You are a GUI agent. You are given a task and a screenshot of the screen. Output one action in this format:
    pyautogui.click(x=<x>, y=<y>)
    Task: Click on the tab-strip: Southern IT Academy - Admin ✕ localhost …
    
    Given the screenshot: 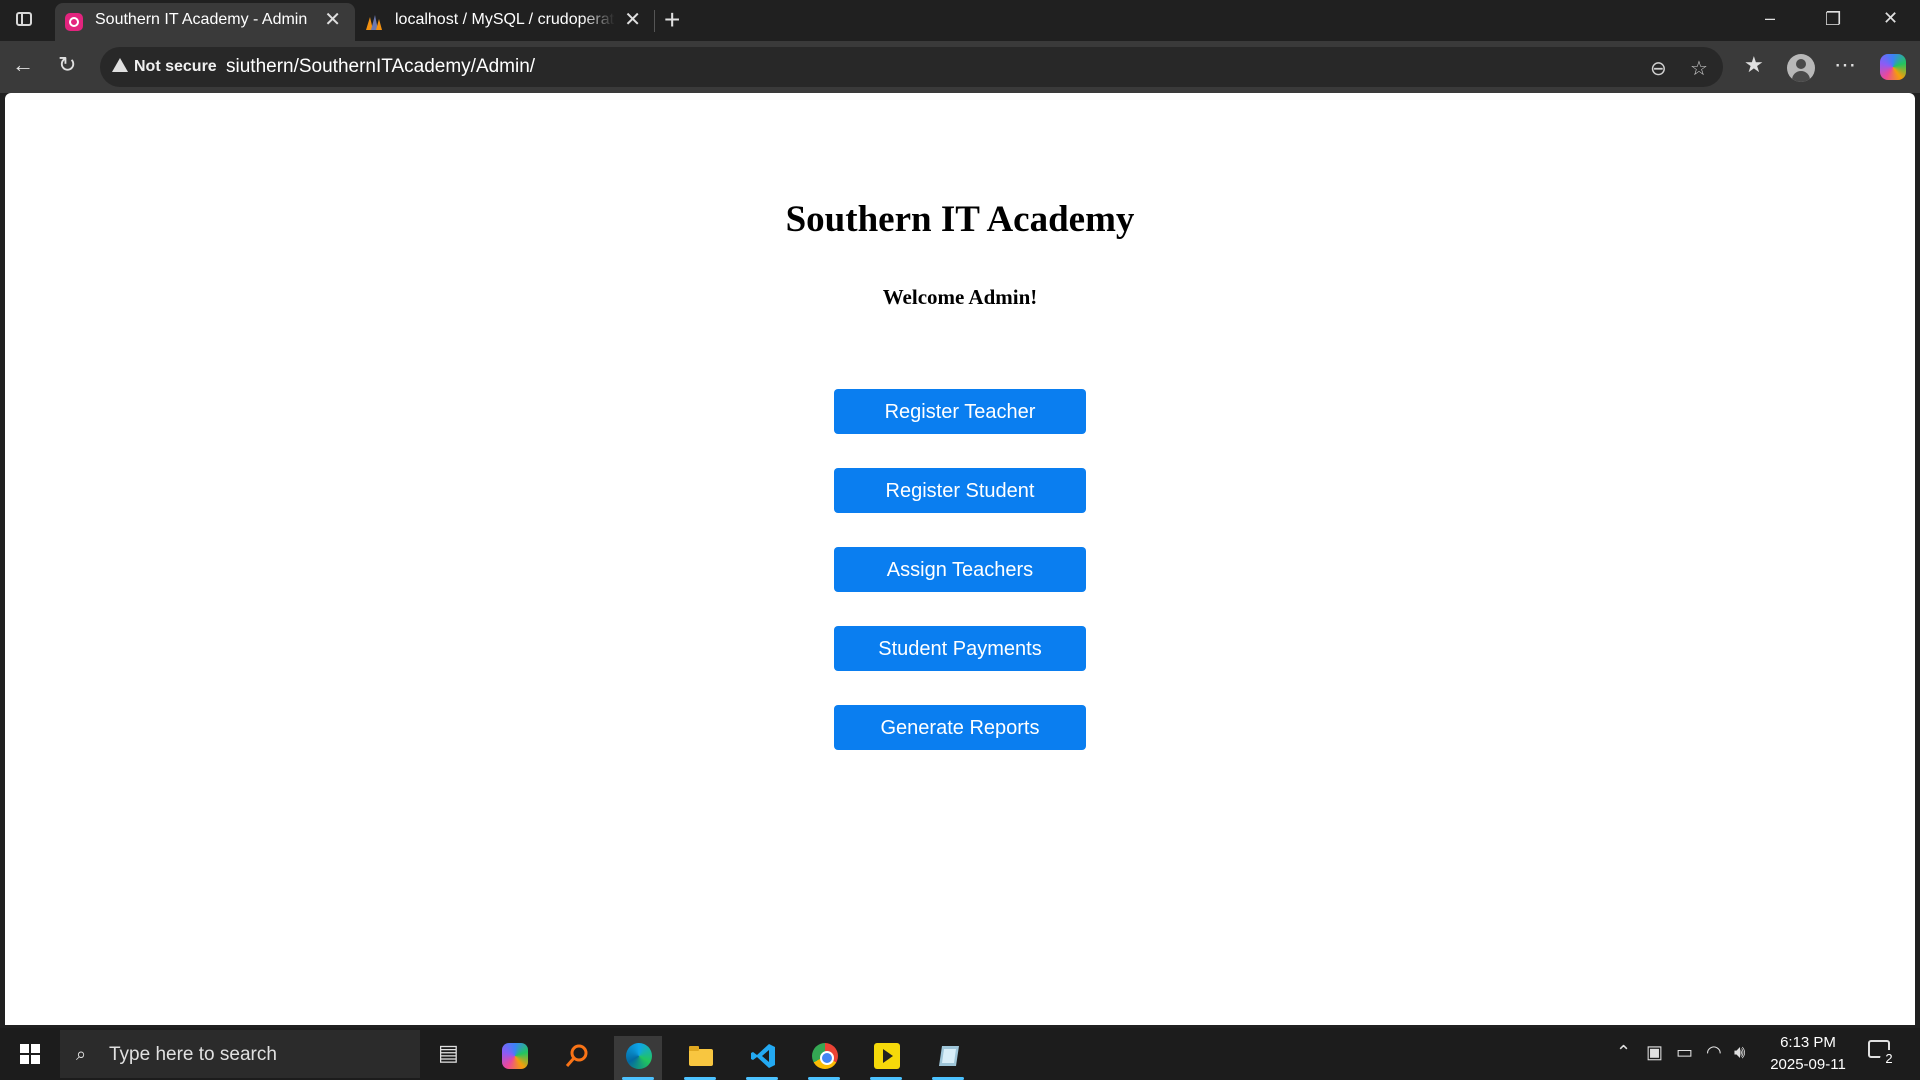 What is the action you would take?
    pyautogui.click(x=960, y=20)
    